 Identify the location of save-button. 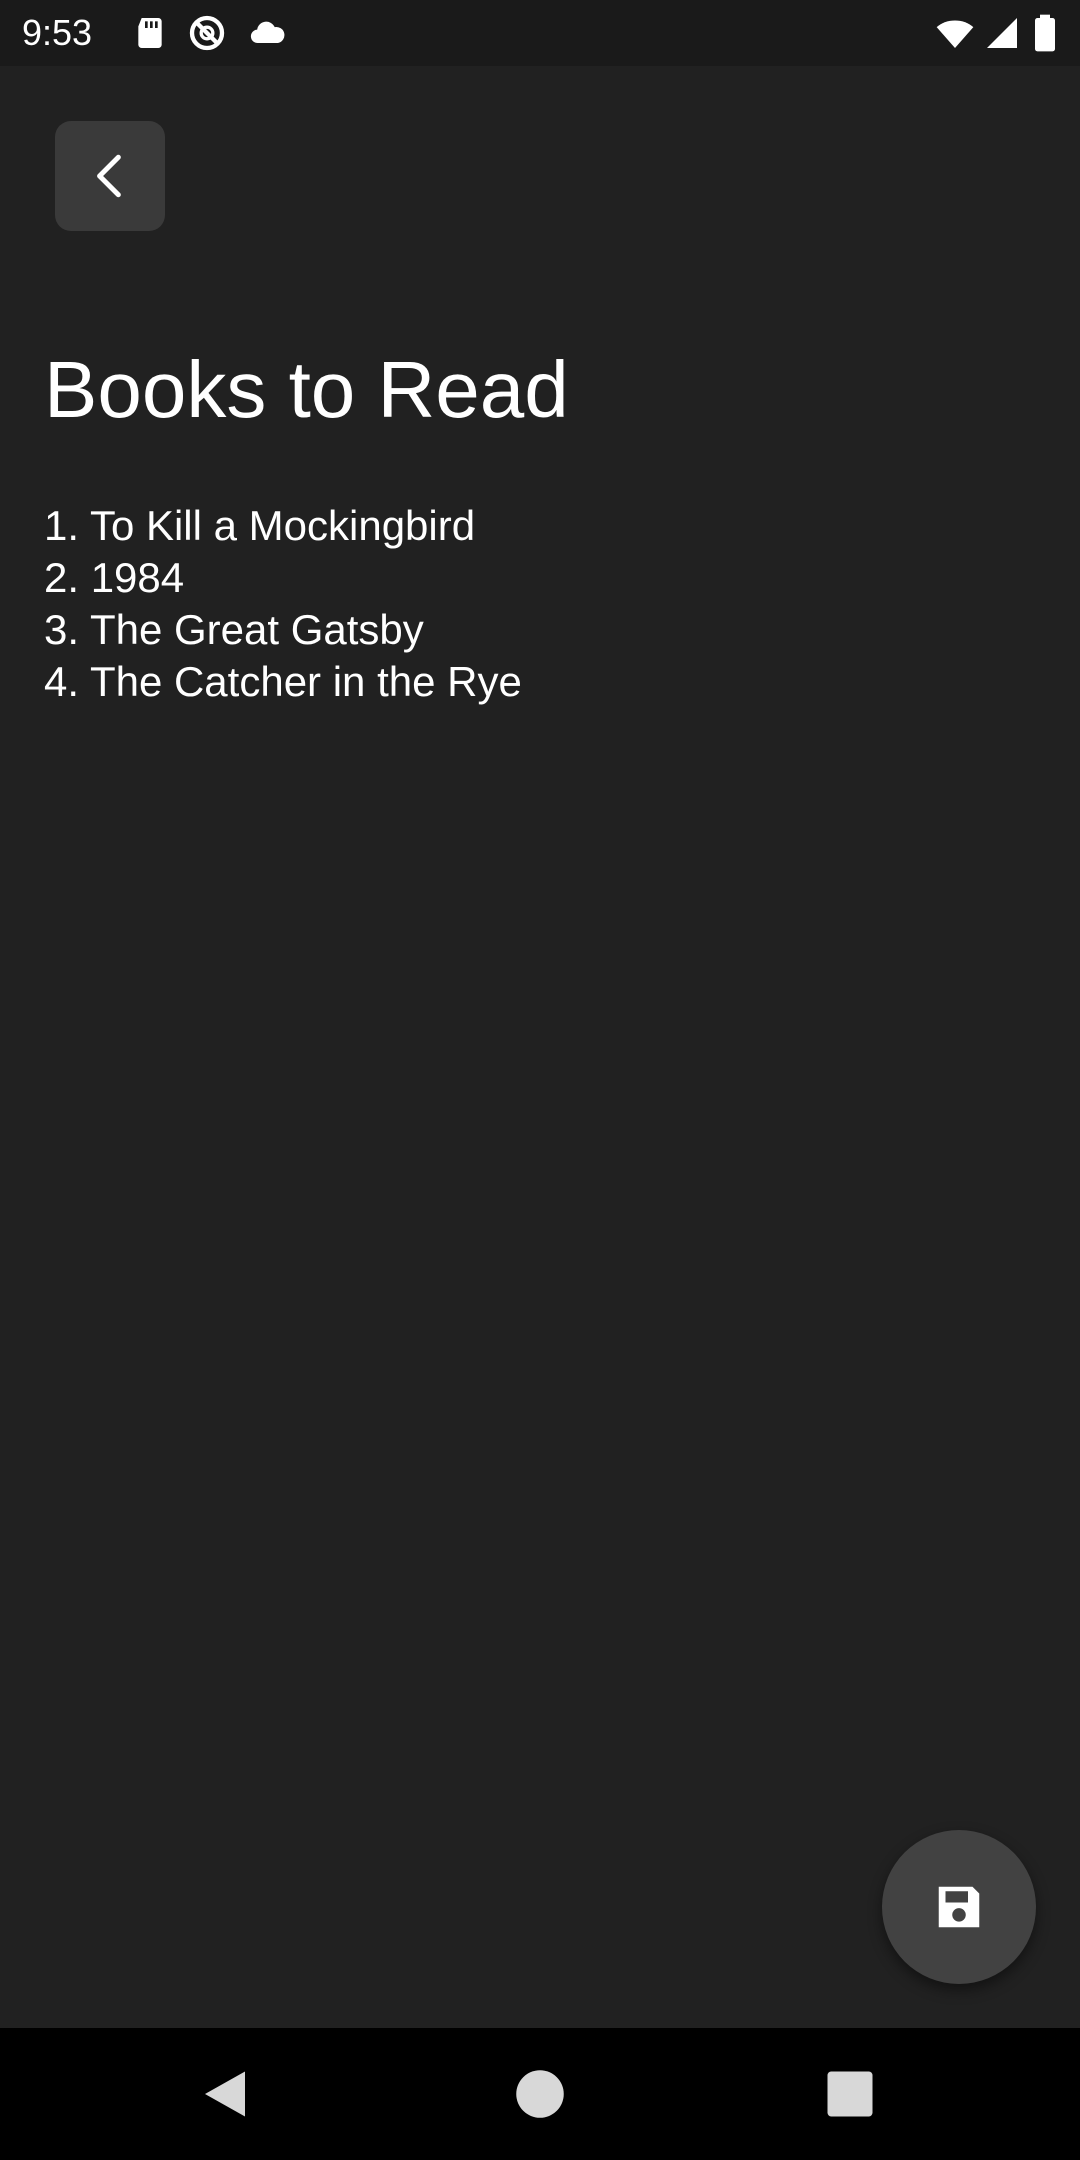
(959, 1907).